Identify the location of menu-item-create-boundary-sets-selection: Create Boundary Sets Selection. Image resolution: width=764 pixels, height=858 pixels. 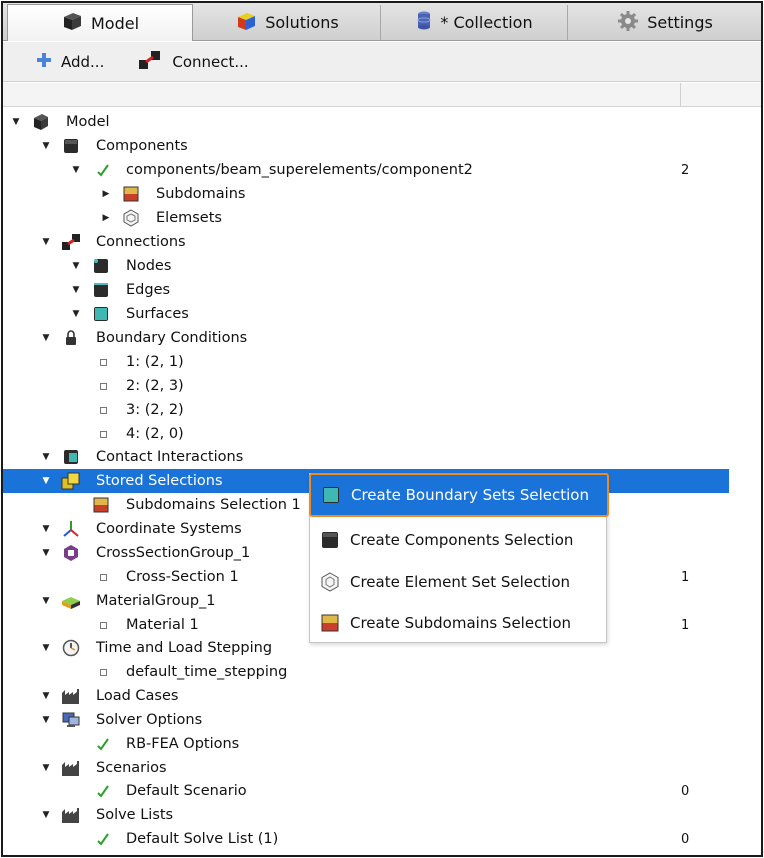
(459, 495).